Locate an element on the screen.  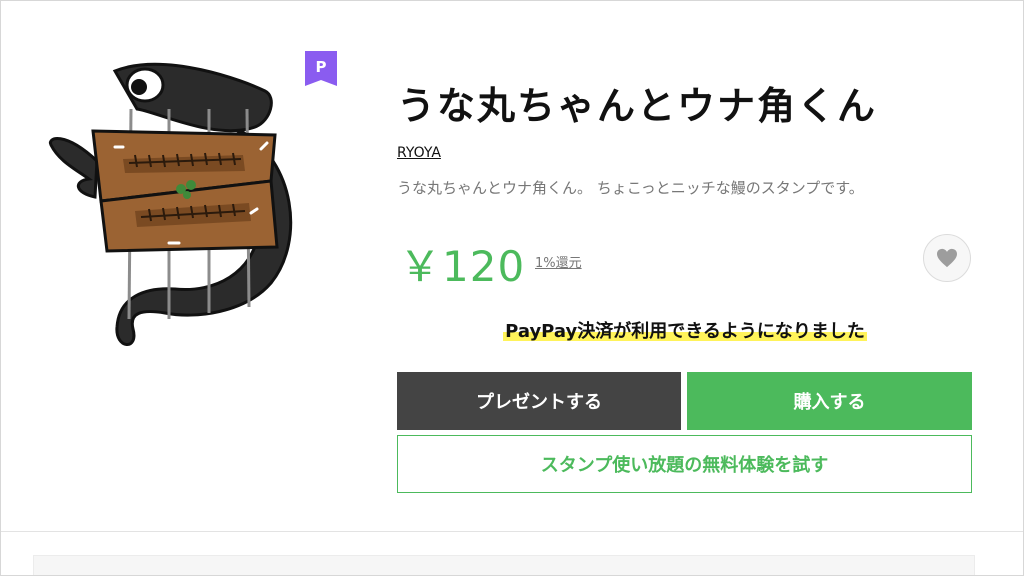
gift-button: プレゼントする is located at coordinates (539, 401).